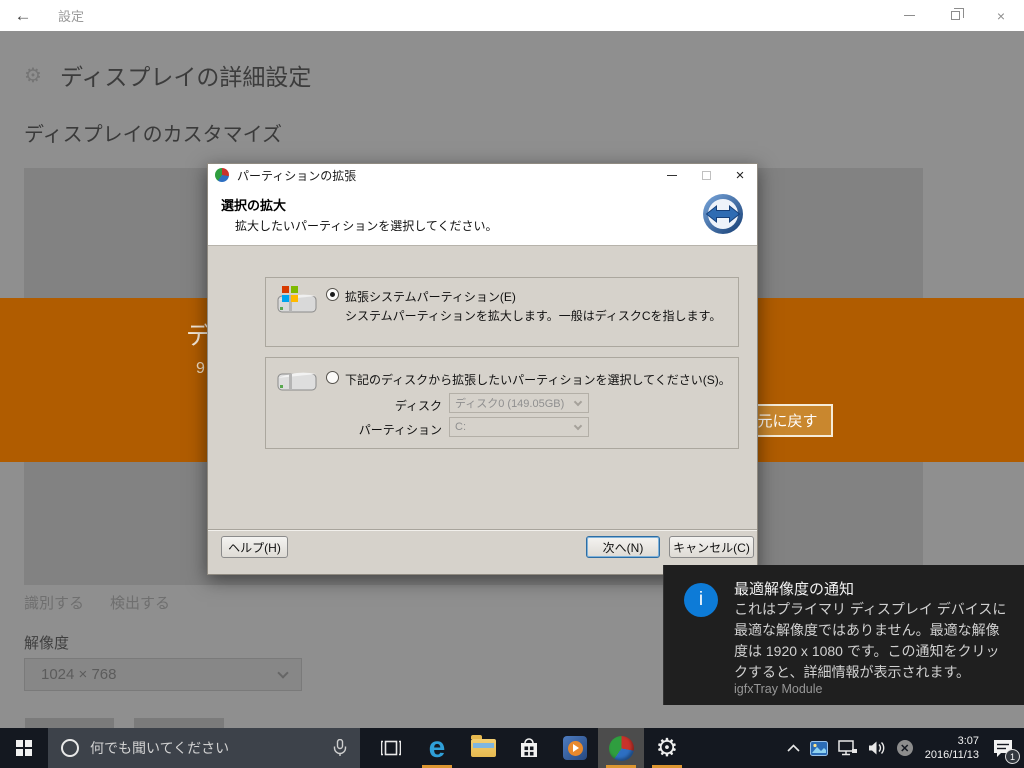  Describe the element at coordinates (711, 547) in the screenshot. I see `dialog-cancel-button: キャンセル(C)` at that location.